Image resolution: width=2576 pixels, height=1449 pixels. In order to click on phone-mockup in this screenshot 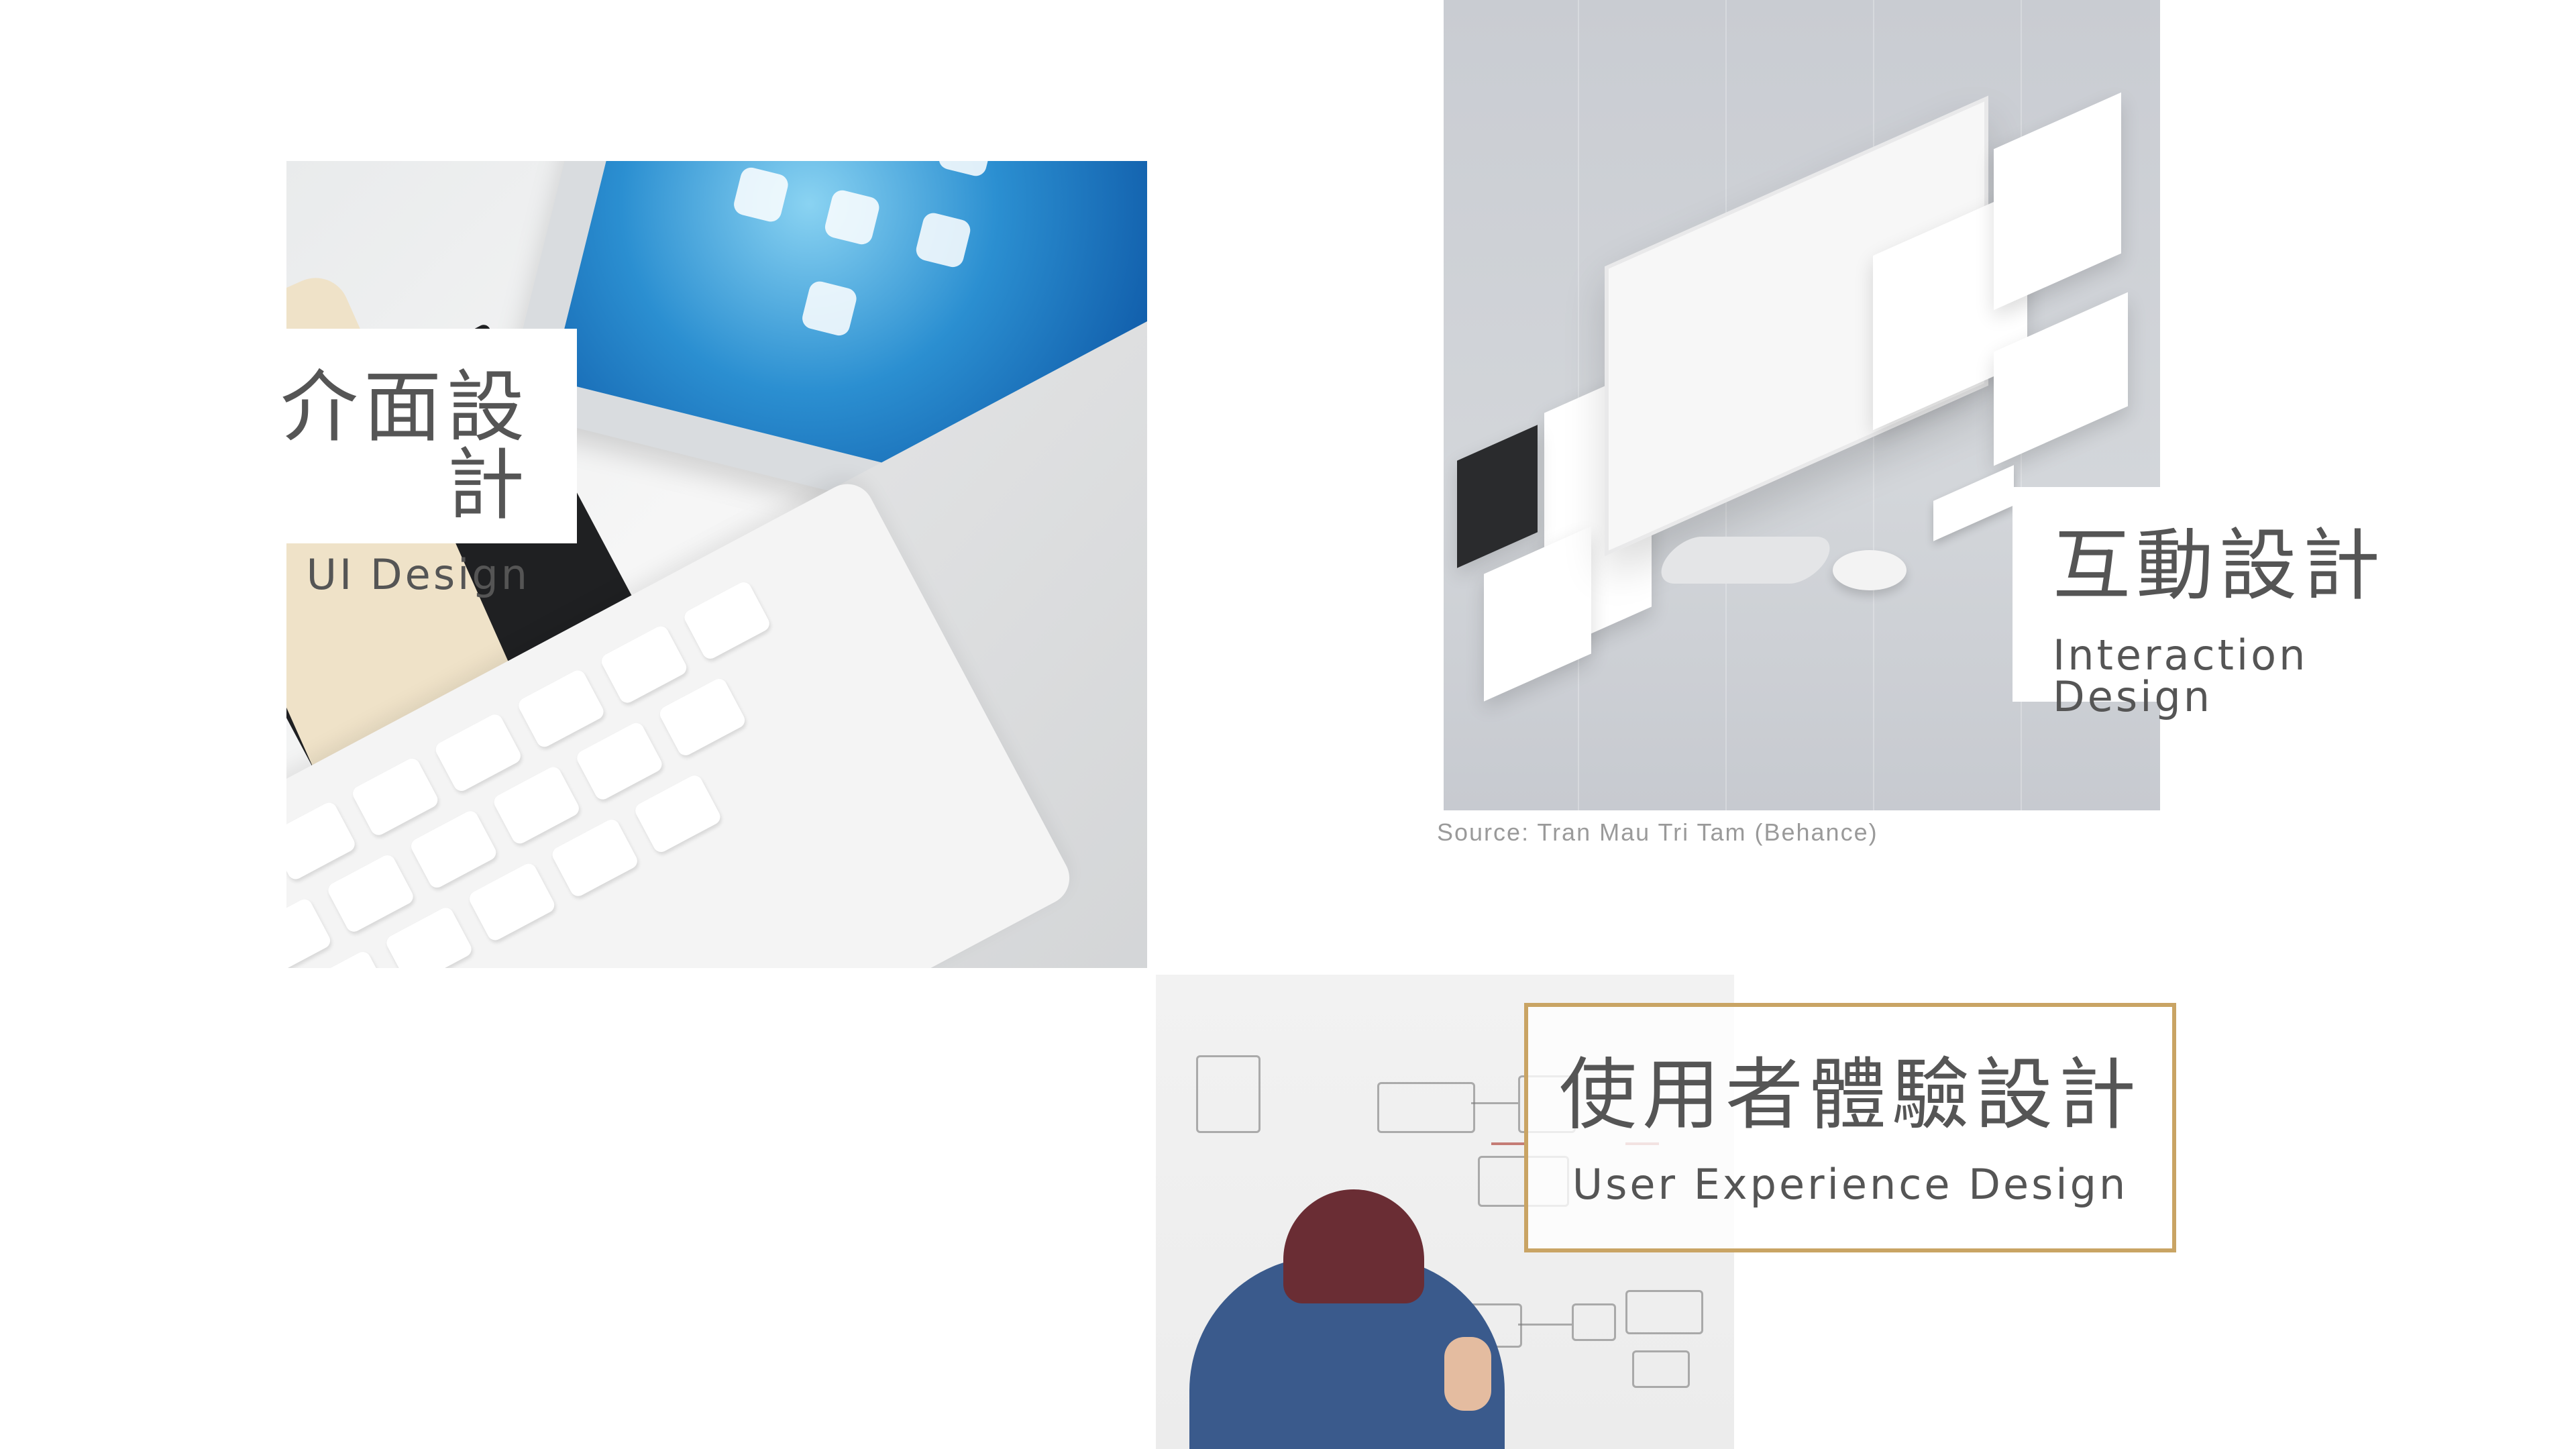, I will do `click(1973, 503)`.